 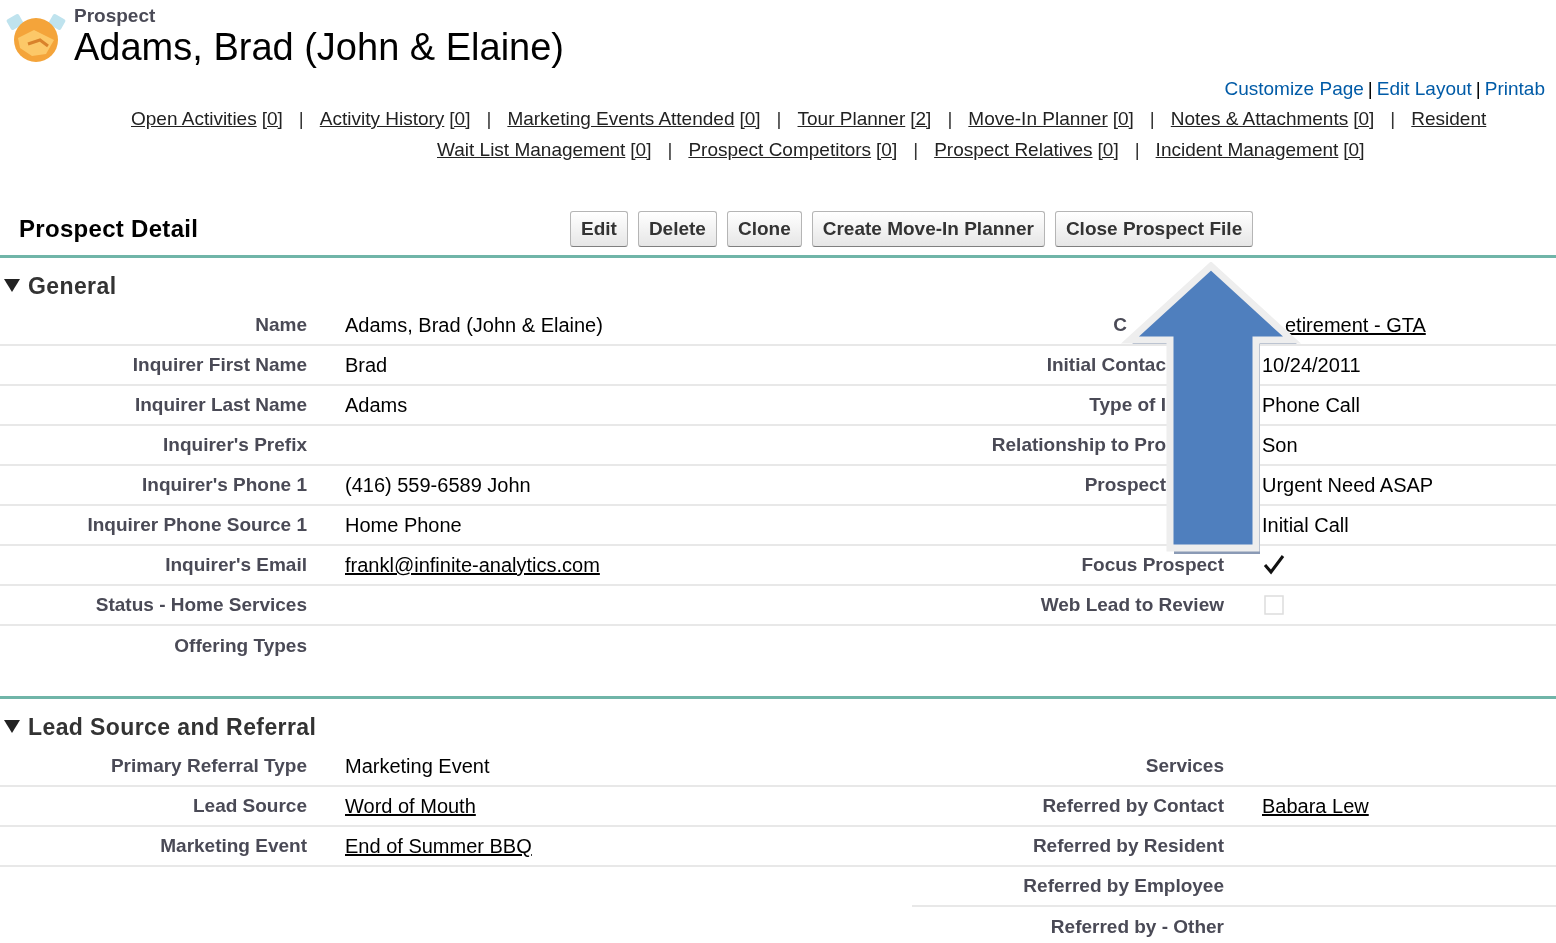 What do you see at coordinates (235, 444) in the screenshot?
I see `field-label: Inquirer's Prefix` at bounding box center [235, 444].